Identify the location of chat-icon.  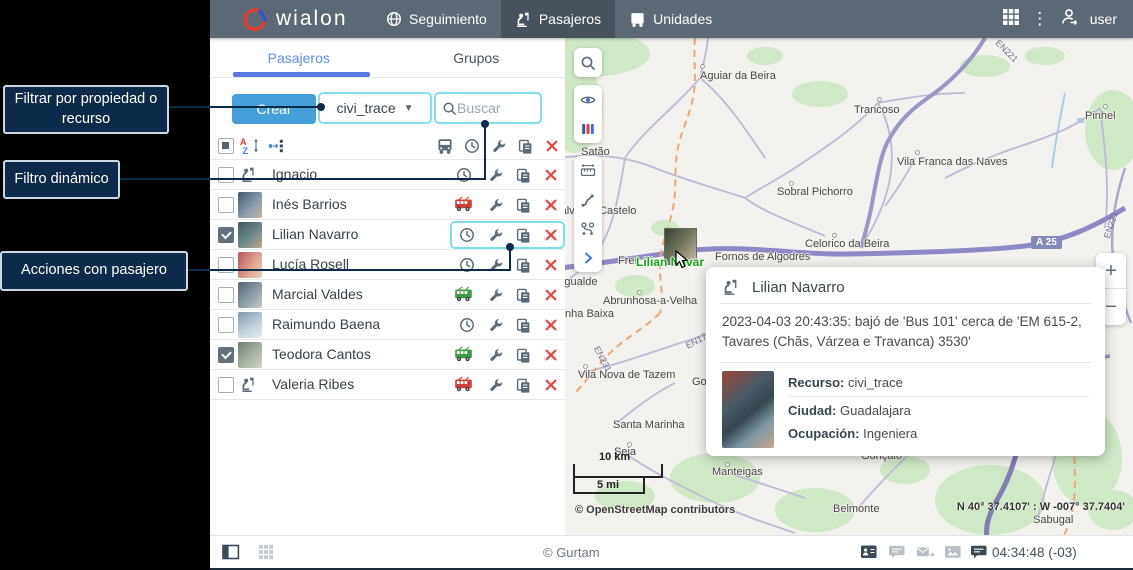
(897, 554).